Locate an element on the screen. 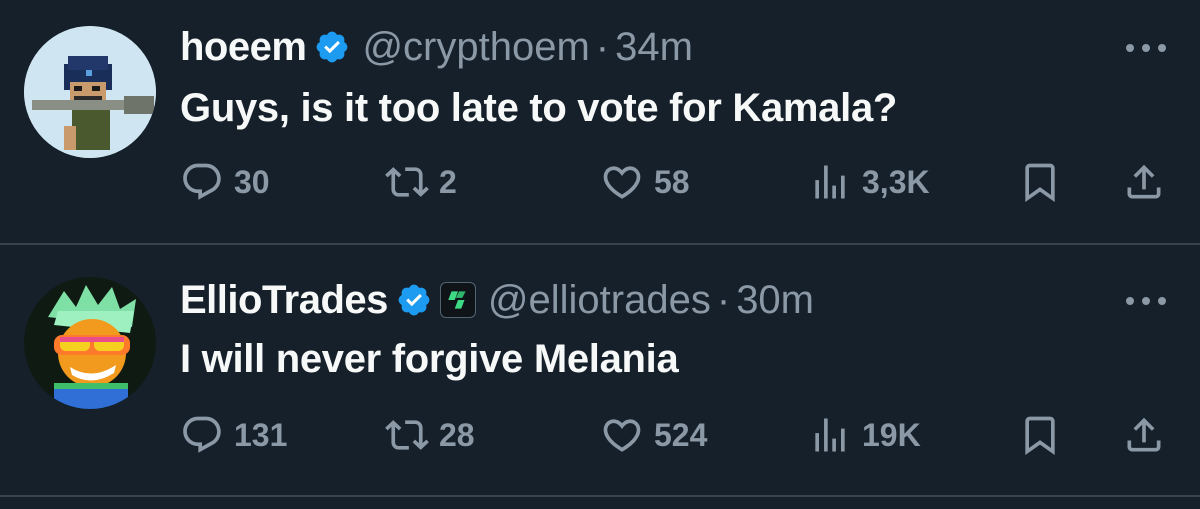  display-name: hoeem is located at coordinates (243, 47).